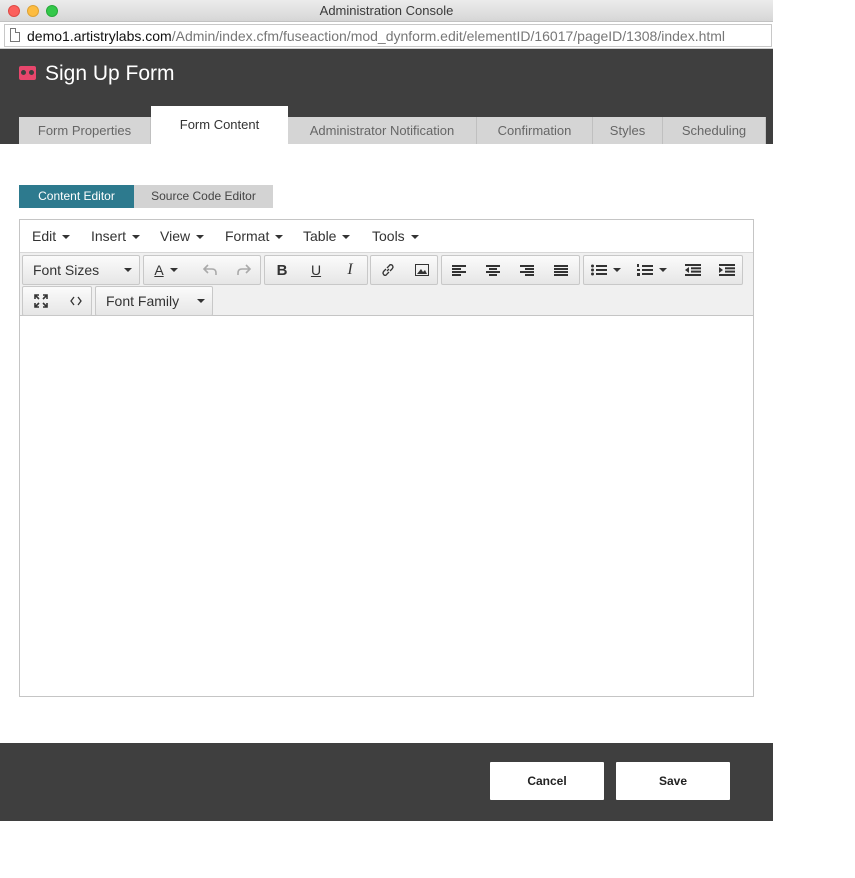 The width and height of the screenshot is (855, 878). I want to click on font-sizes-select: Font Sizes, so click(81, 270).